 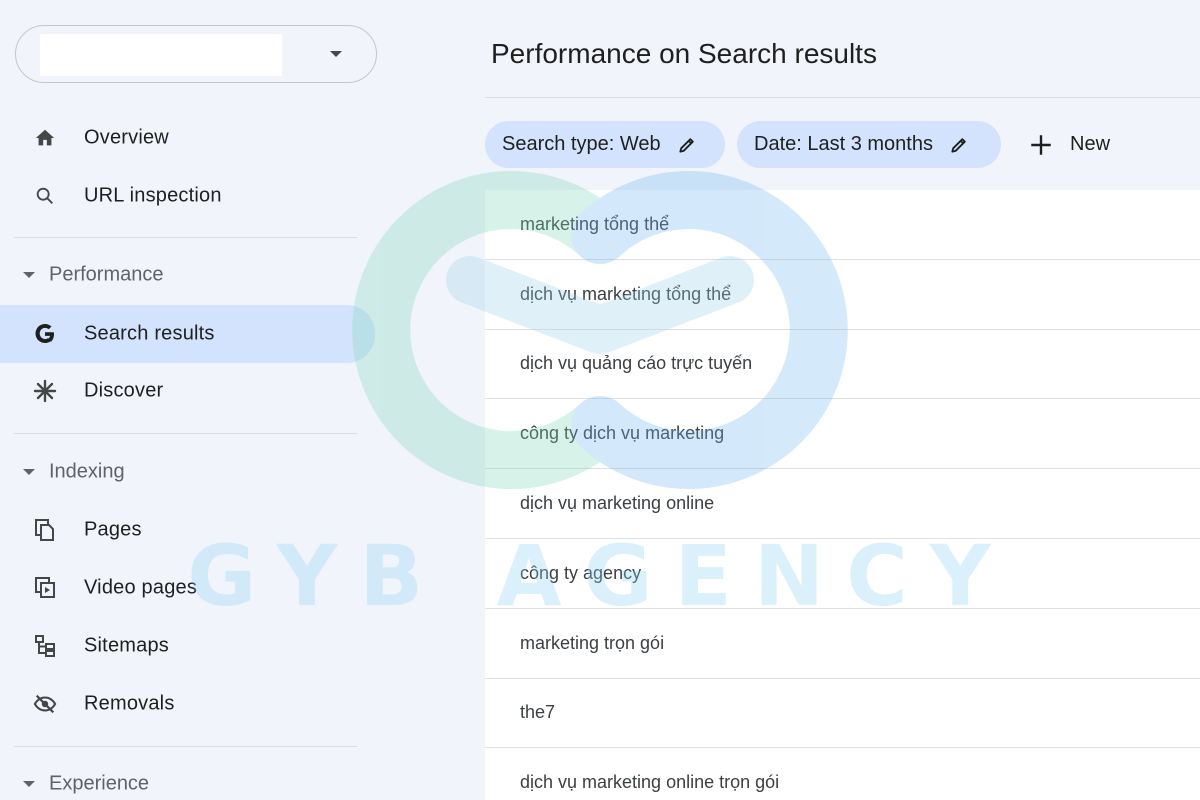 I want to click on sidebar-item-url-inspection: URL inspection, so click(x=187, y=196).